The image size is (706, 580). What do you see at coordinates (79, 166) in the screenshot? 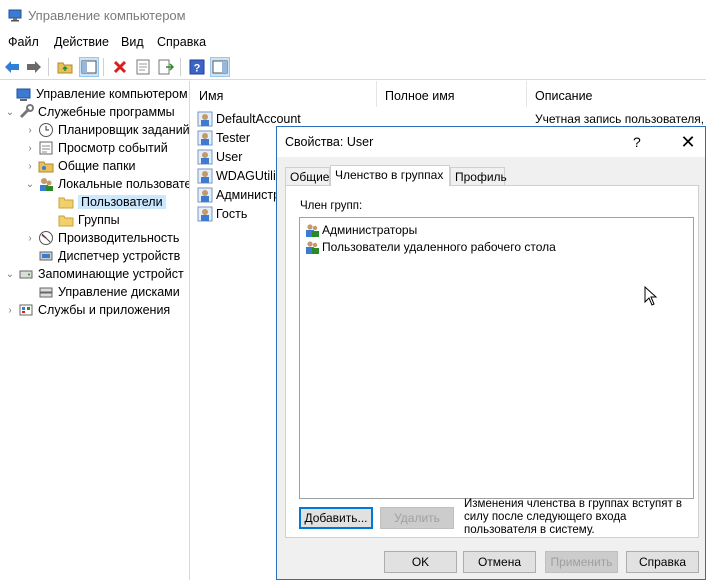
I see `tree-item-shared-folders: › Общие папки` at bounding box center [79, 166].